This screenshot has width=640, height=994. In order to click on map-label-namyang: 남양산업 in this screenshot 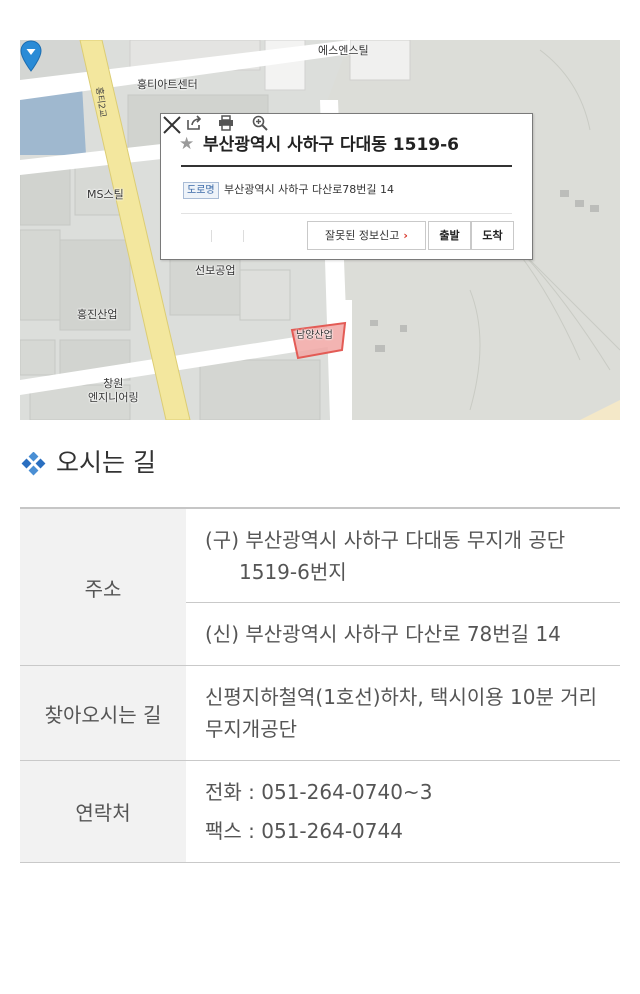, I will do `click(314, 333)`.